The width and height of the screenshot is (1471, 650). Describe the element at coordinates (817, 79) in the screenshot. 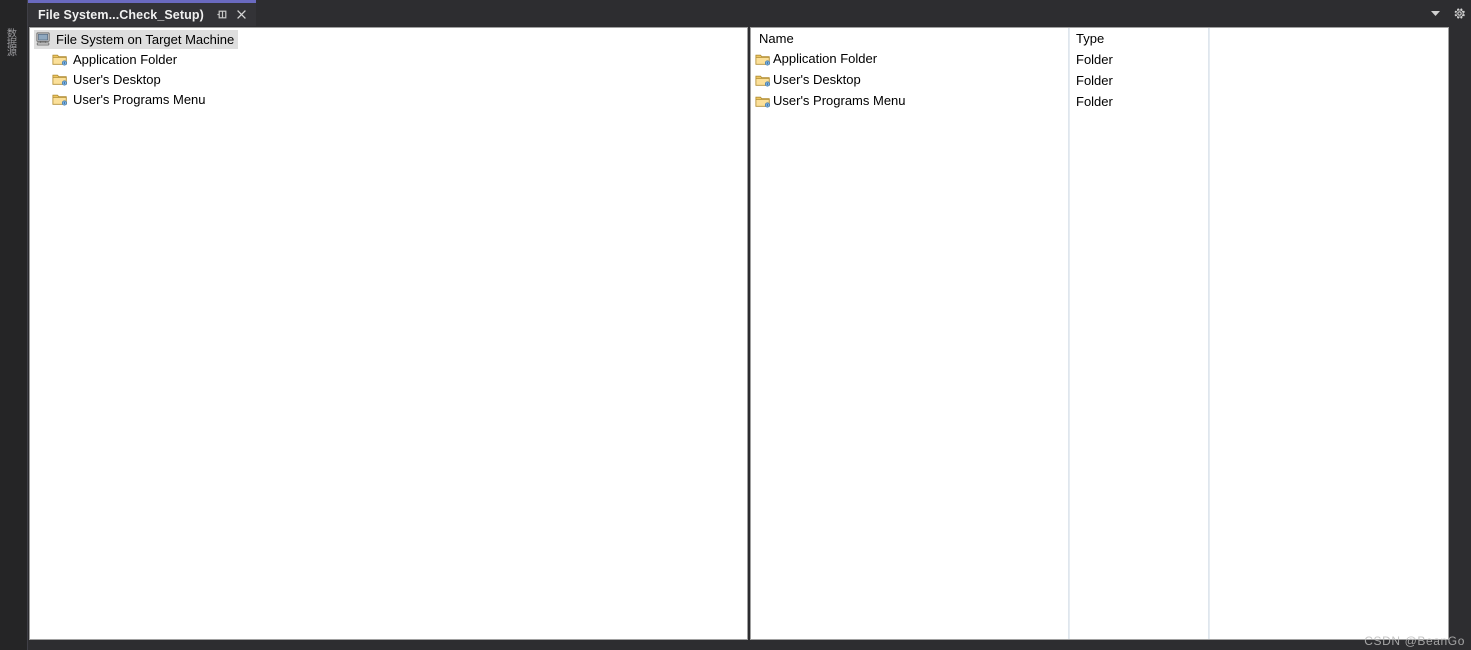

I see `listview-name-label: User's Desktop` at that location.